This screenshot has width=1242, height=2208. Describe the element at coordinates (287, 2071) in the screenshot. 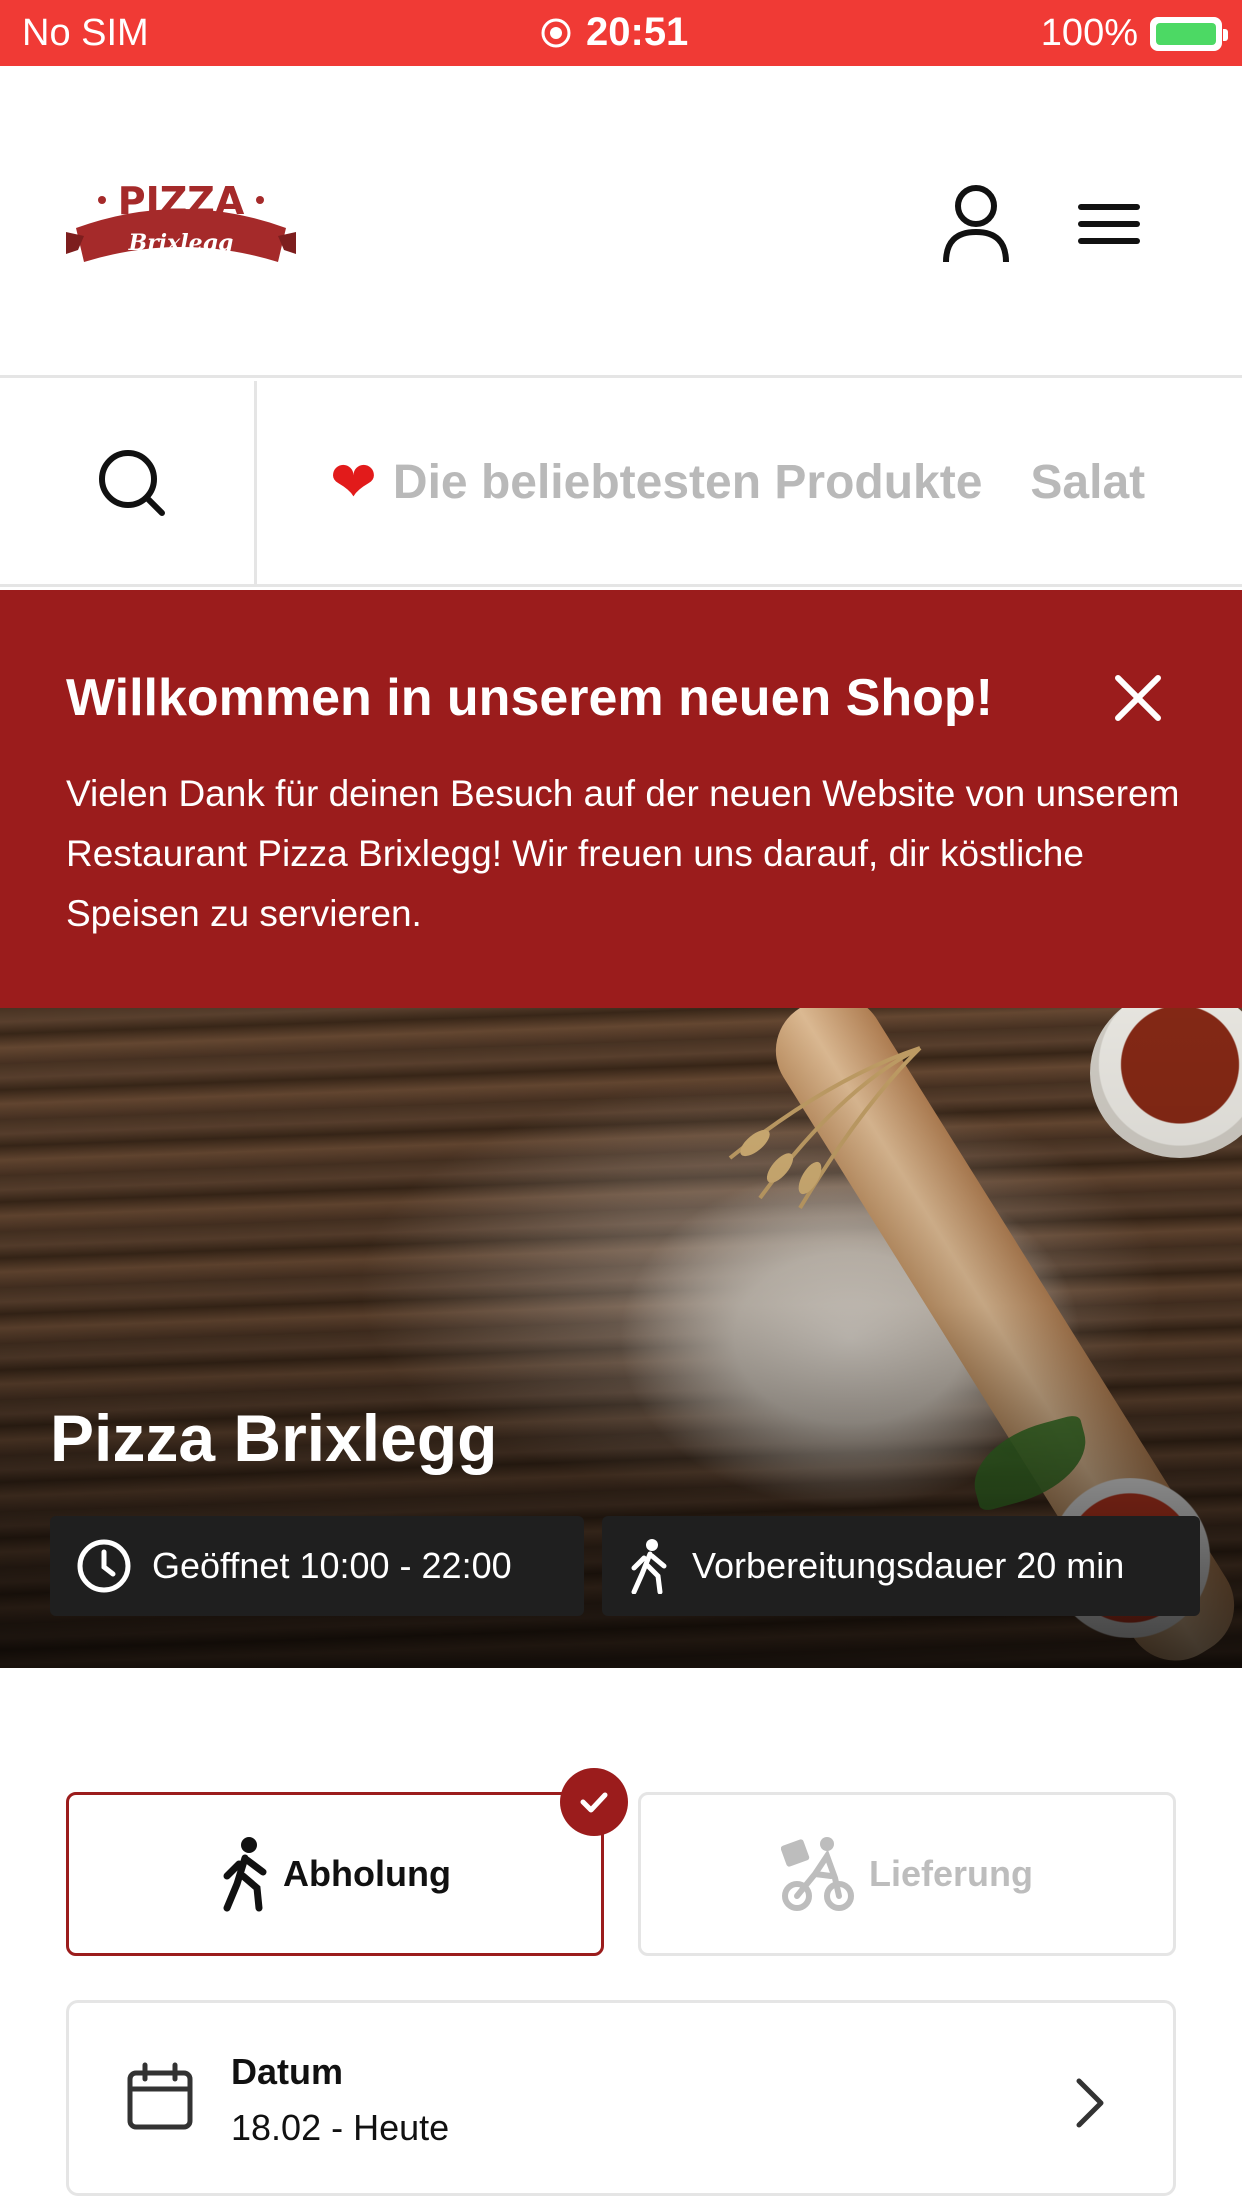

I see `date-label: Datum` at that location.